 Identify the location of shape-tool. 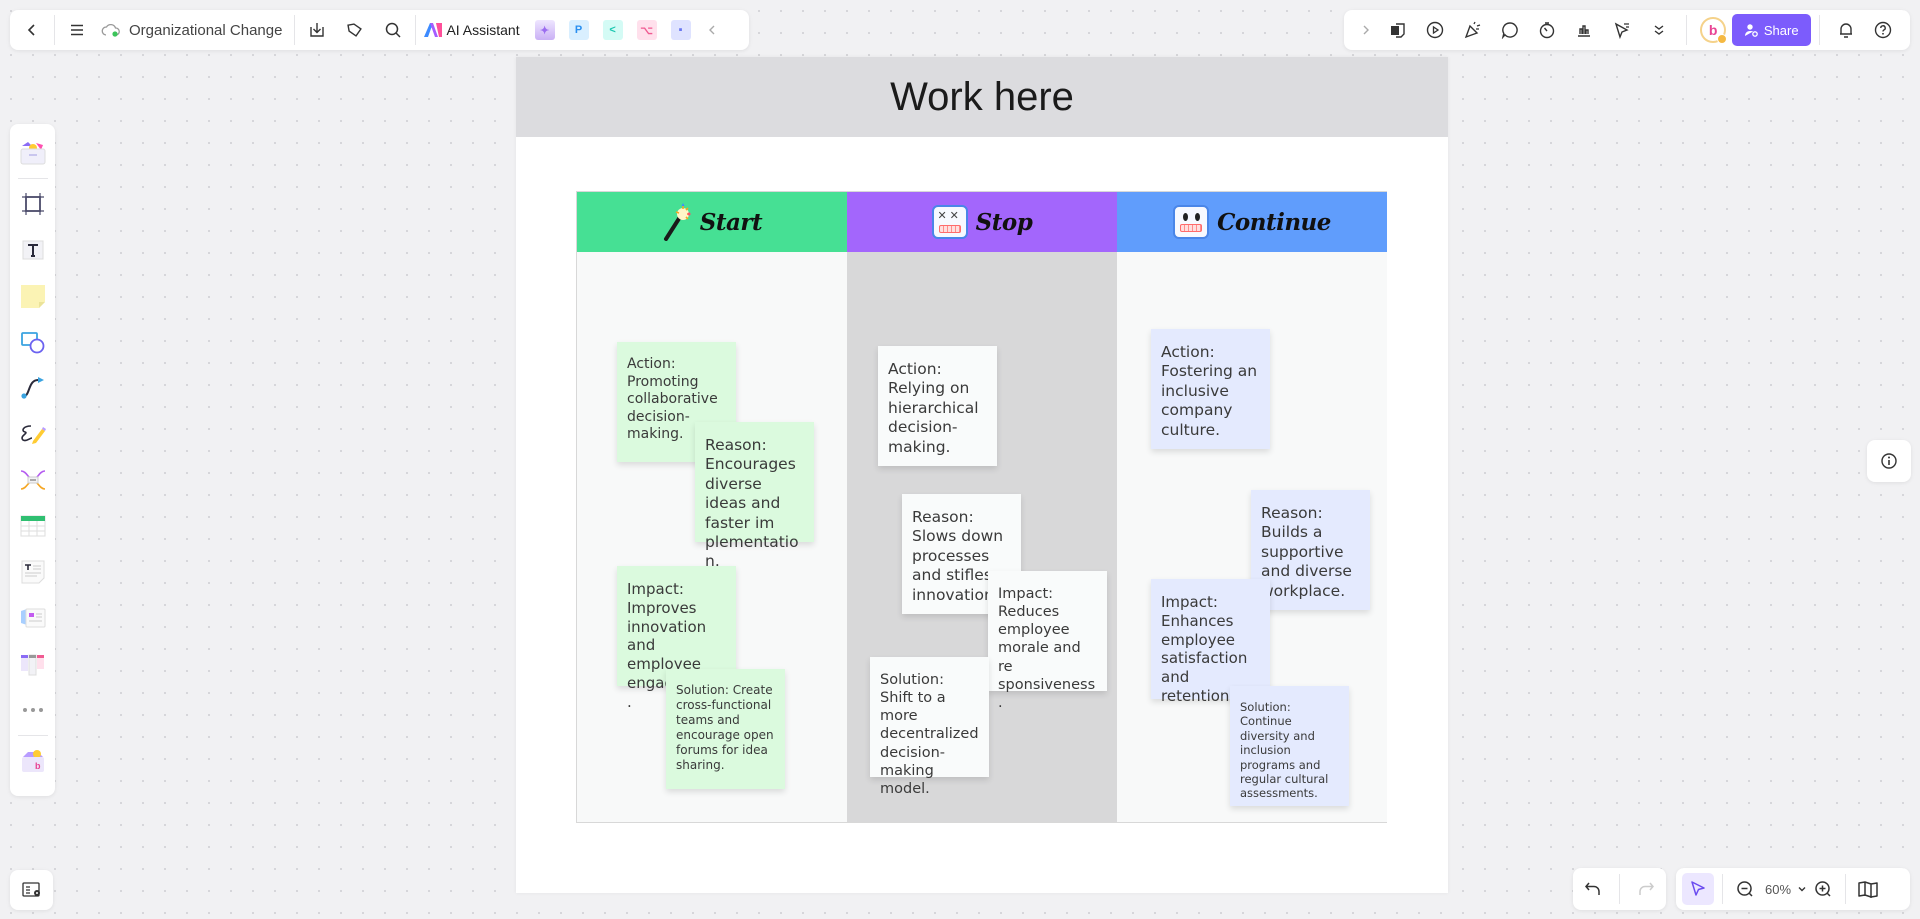
(33, 342).